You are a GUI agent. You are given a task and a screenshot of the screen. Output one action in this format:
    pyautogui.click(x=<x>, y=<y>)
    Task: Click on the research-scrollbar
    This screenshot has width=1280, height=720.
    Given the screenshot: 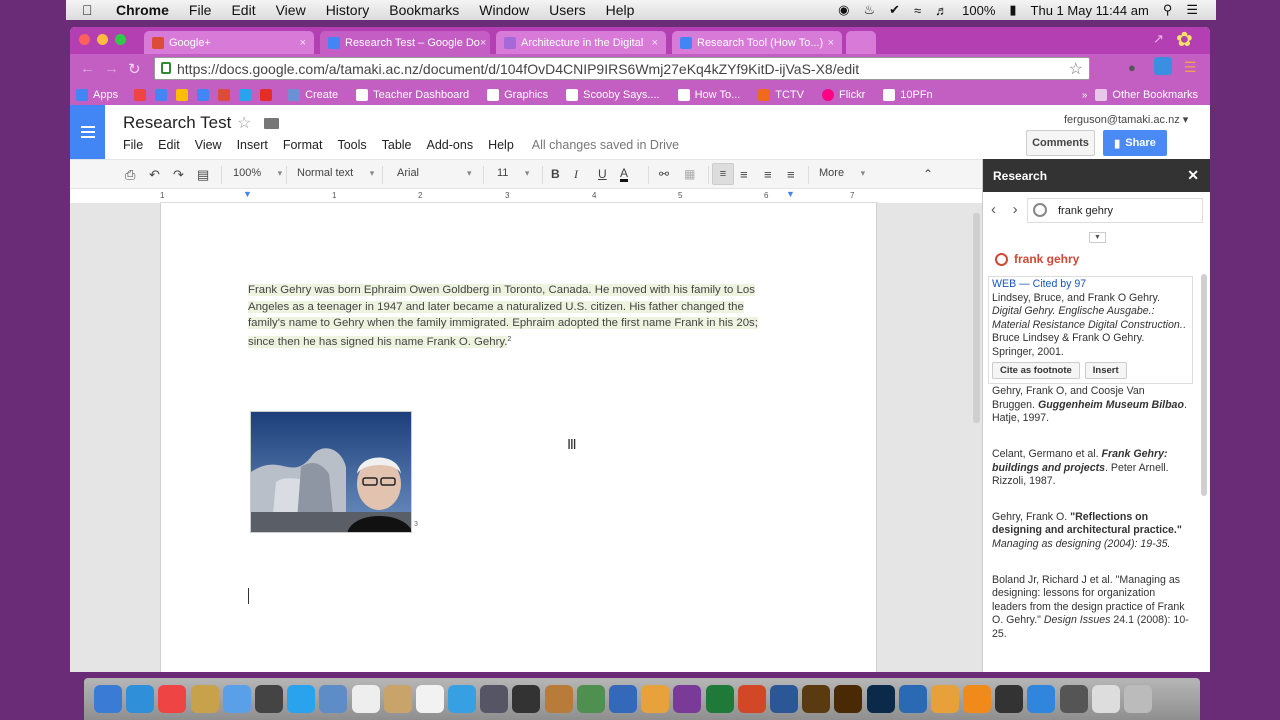 What is the action you would take?
    pyautogui.click(x=1204, y=385)
    